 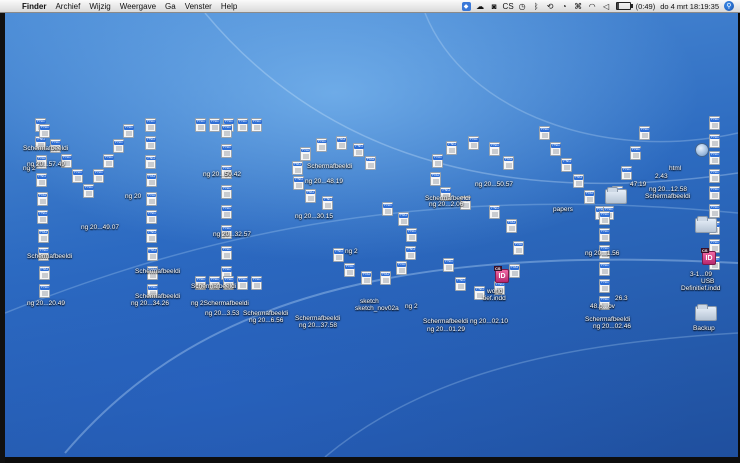 I want to click on menu-wijzig: Wijzig, so click(x=99, y=6).